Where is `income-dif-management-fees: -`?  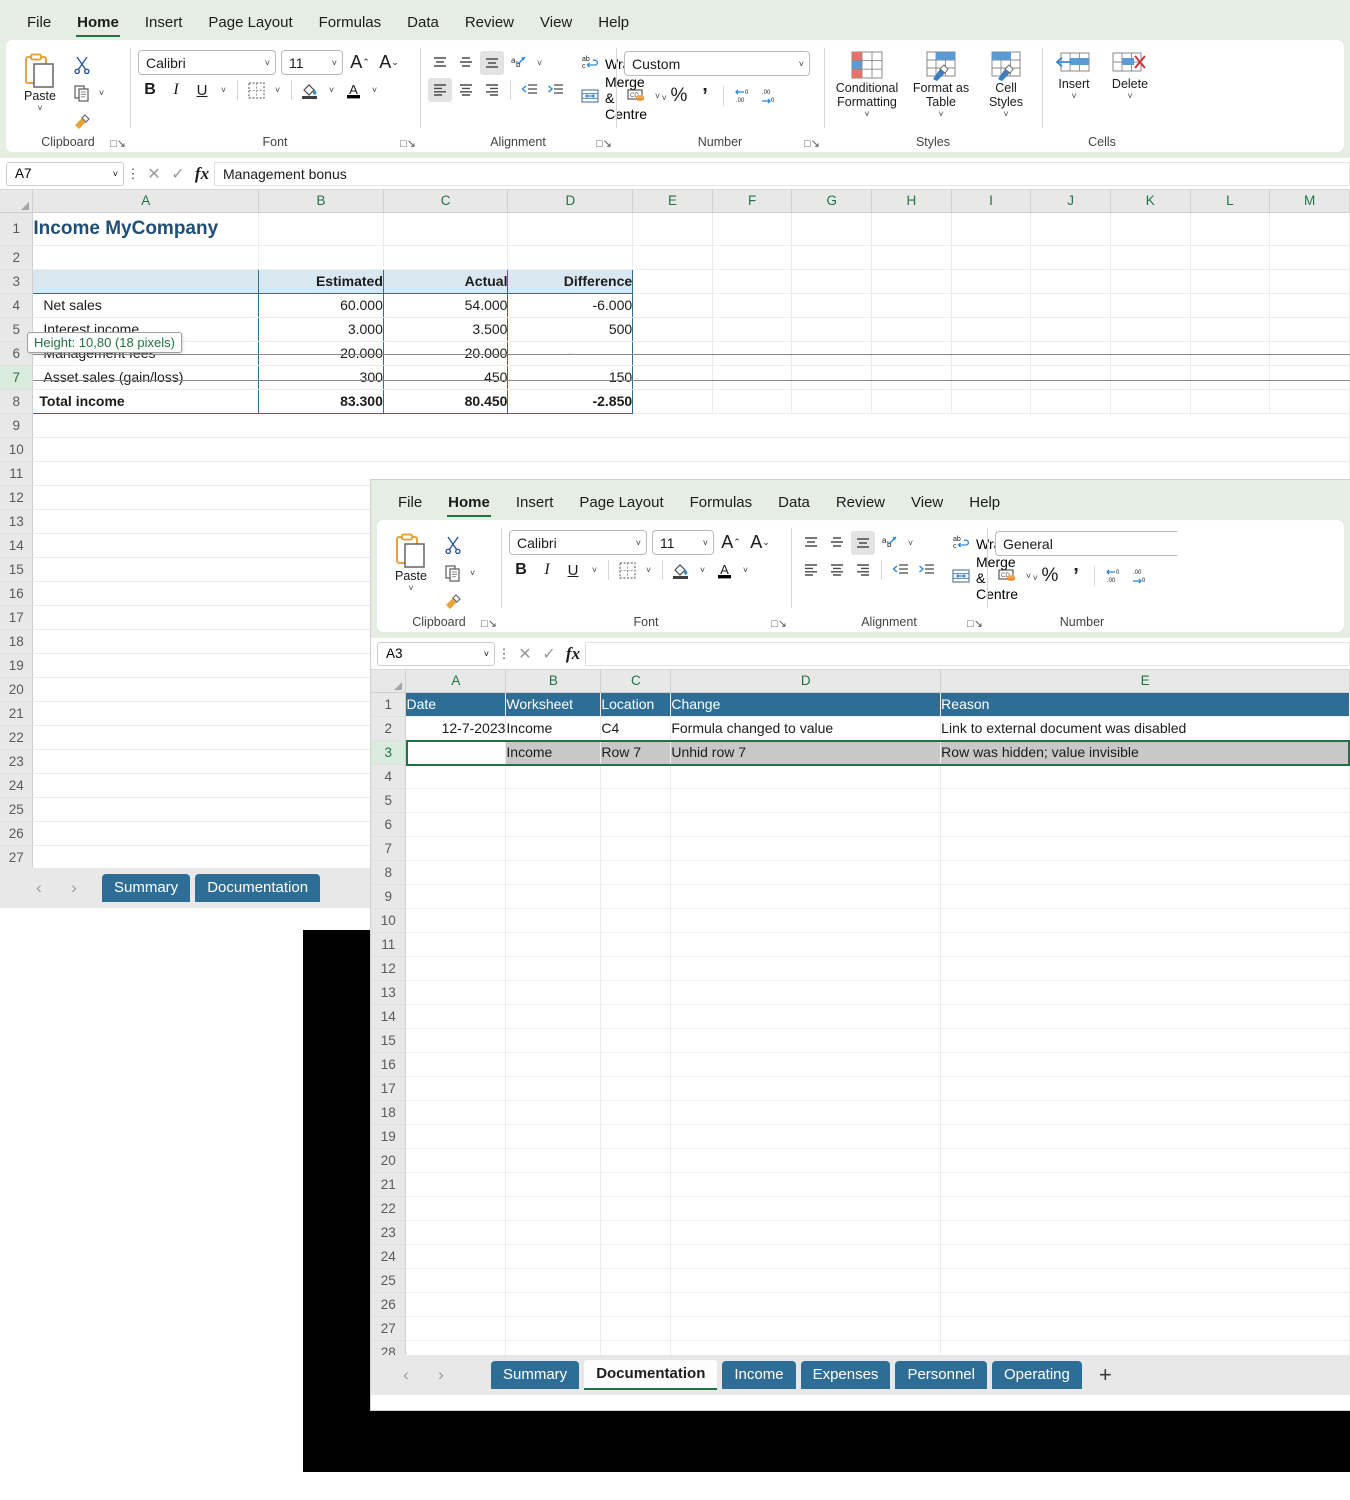
income-dif-management-fees: - is located at coordinates (570, 353).